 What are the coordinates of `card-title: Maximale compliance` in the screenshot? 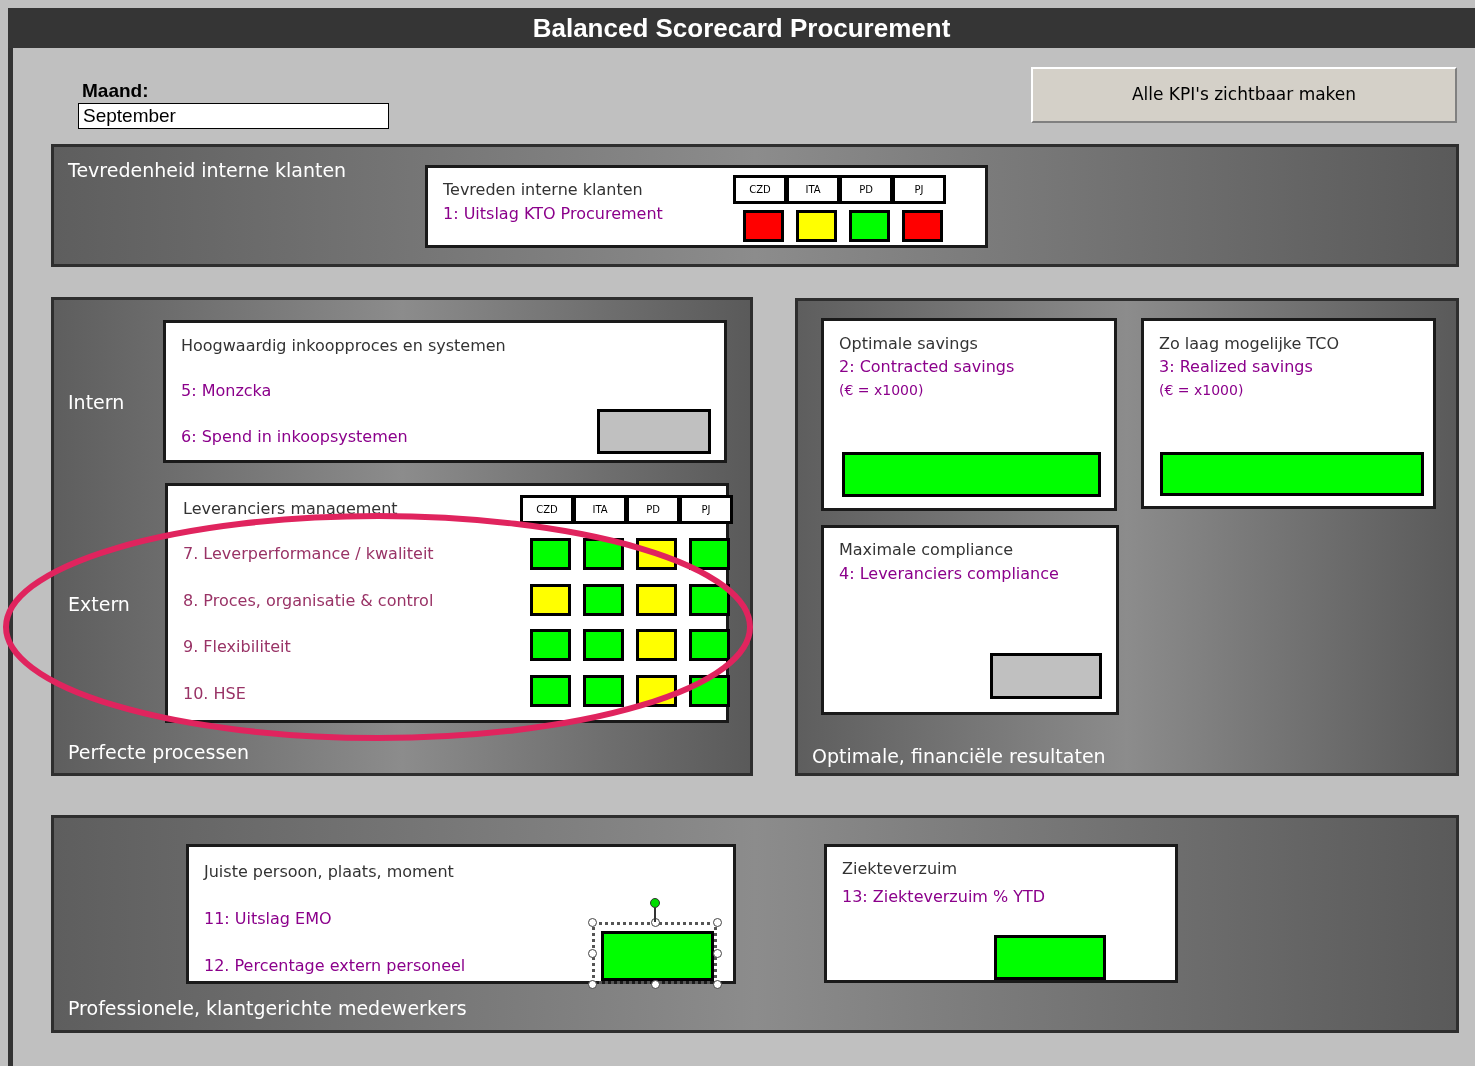 It's located at (926, 550).